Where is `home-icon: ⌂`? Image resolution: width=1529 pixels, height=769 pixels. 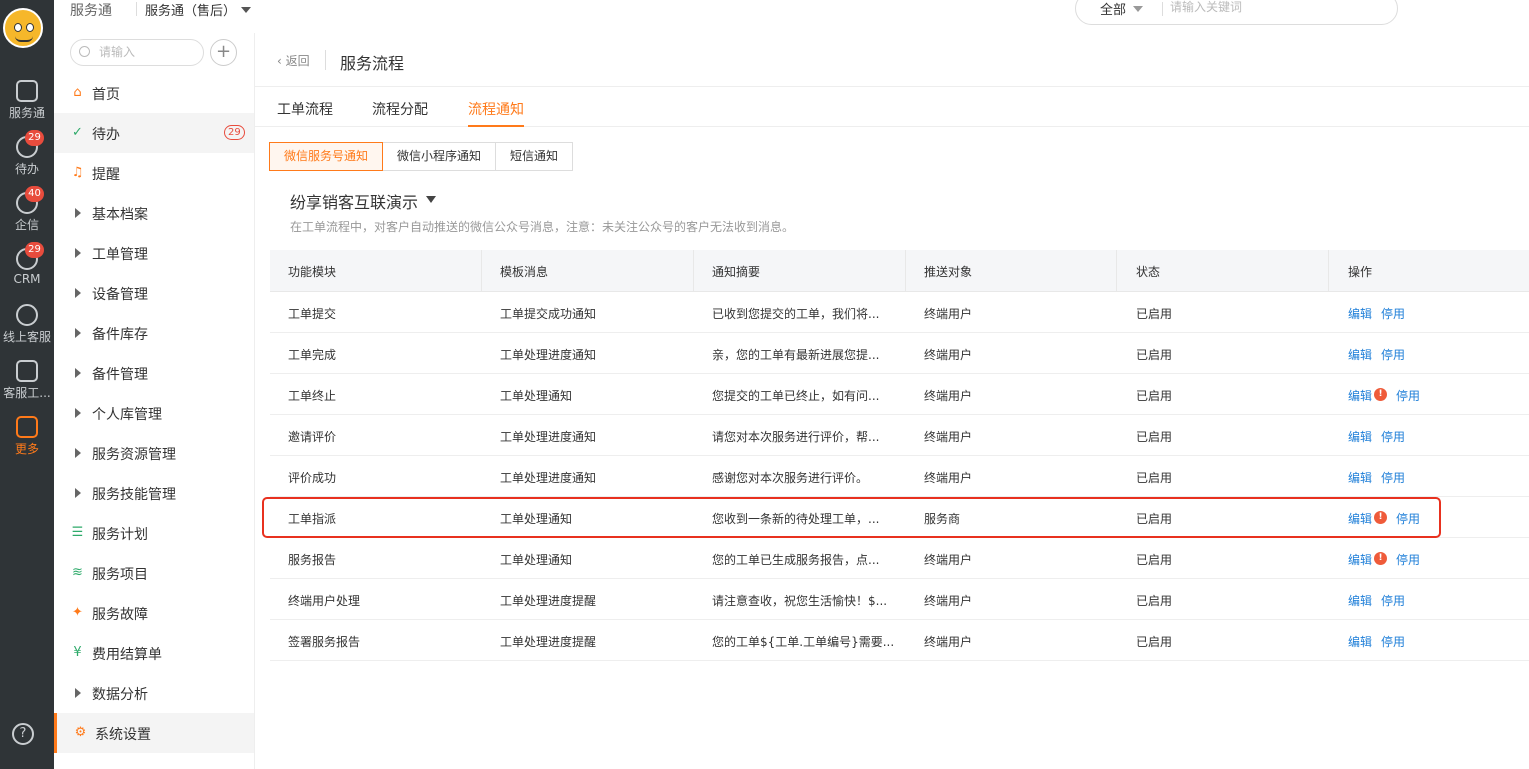 home-icon: ⌂ is located at coordinates (77, 92).